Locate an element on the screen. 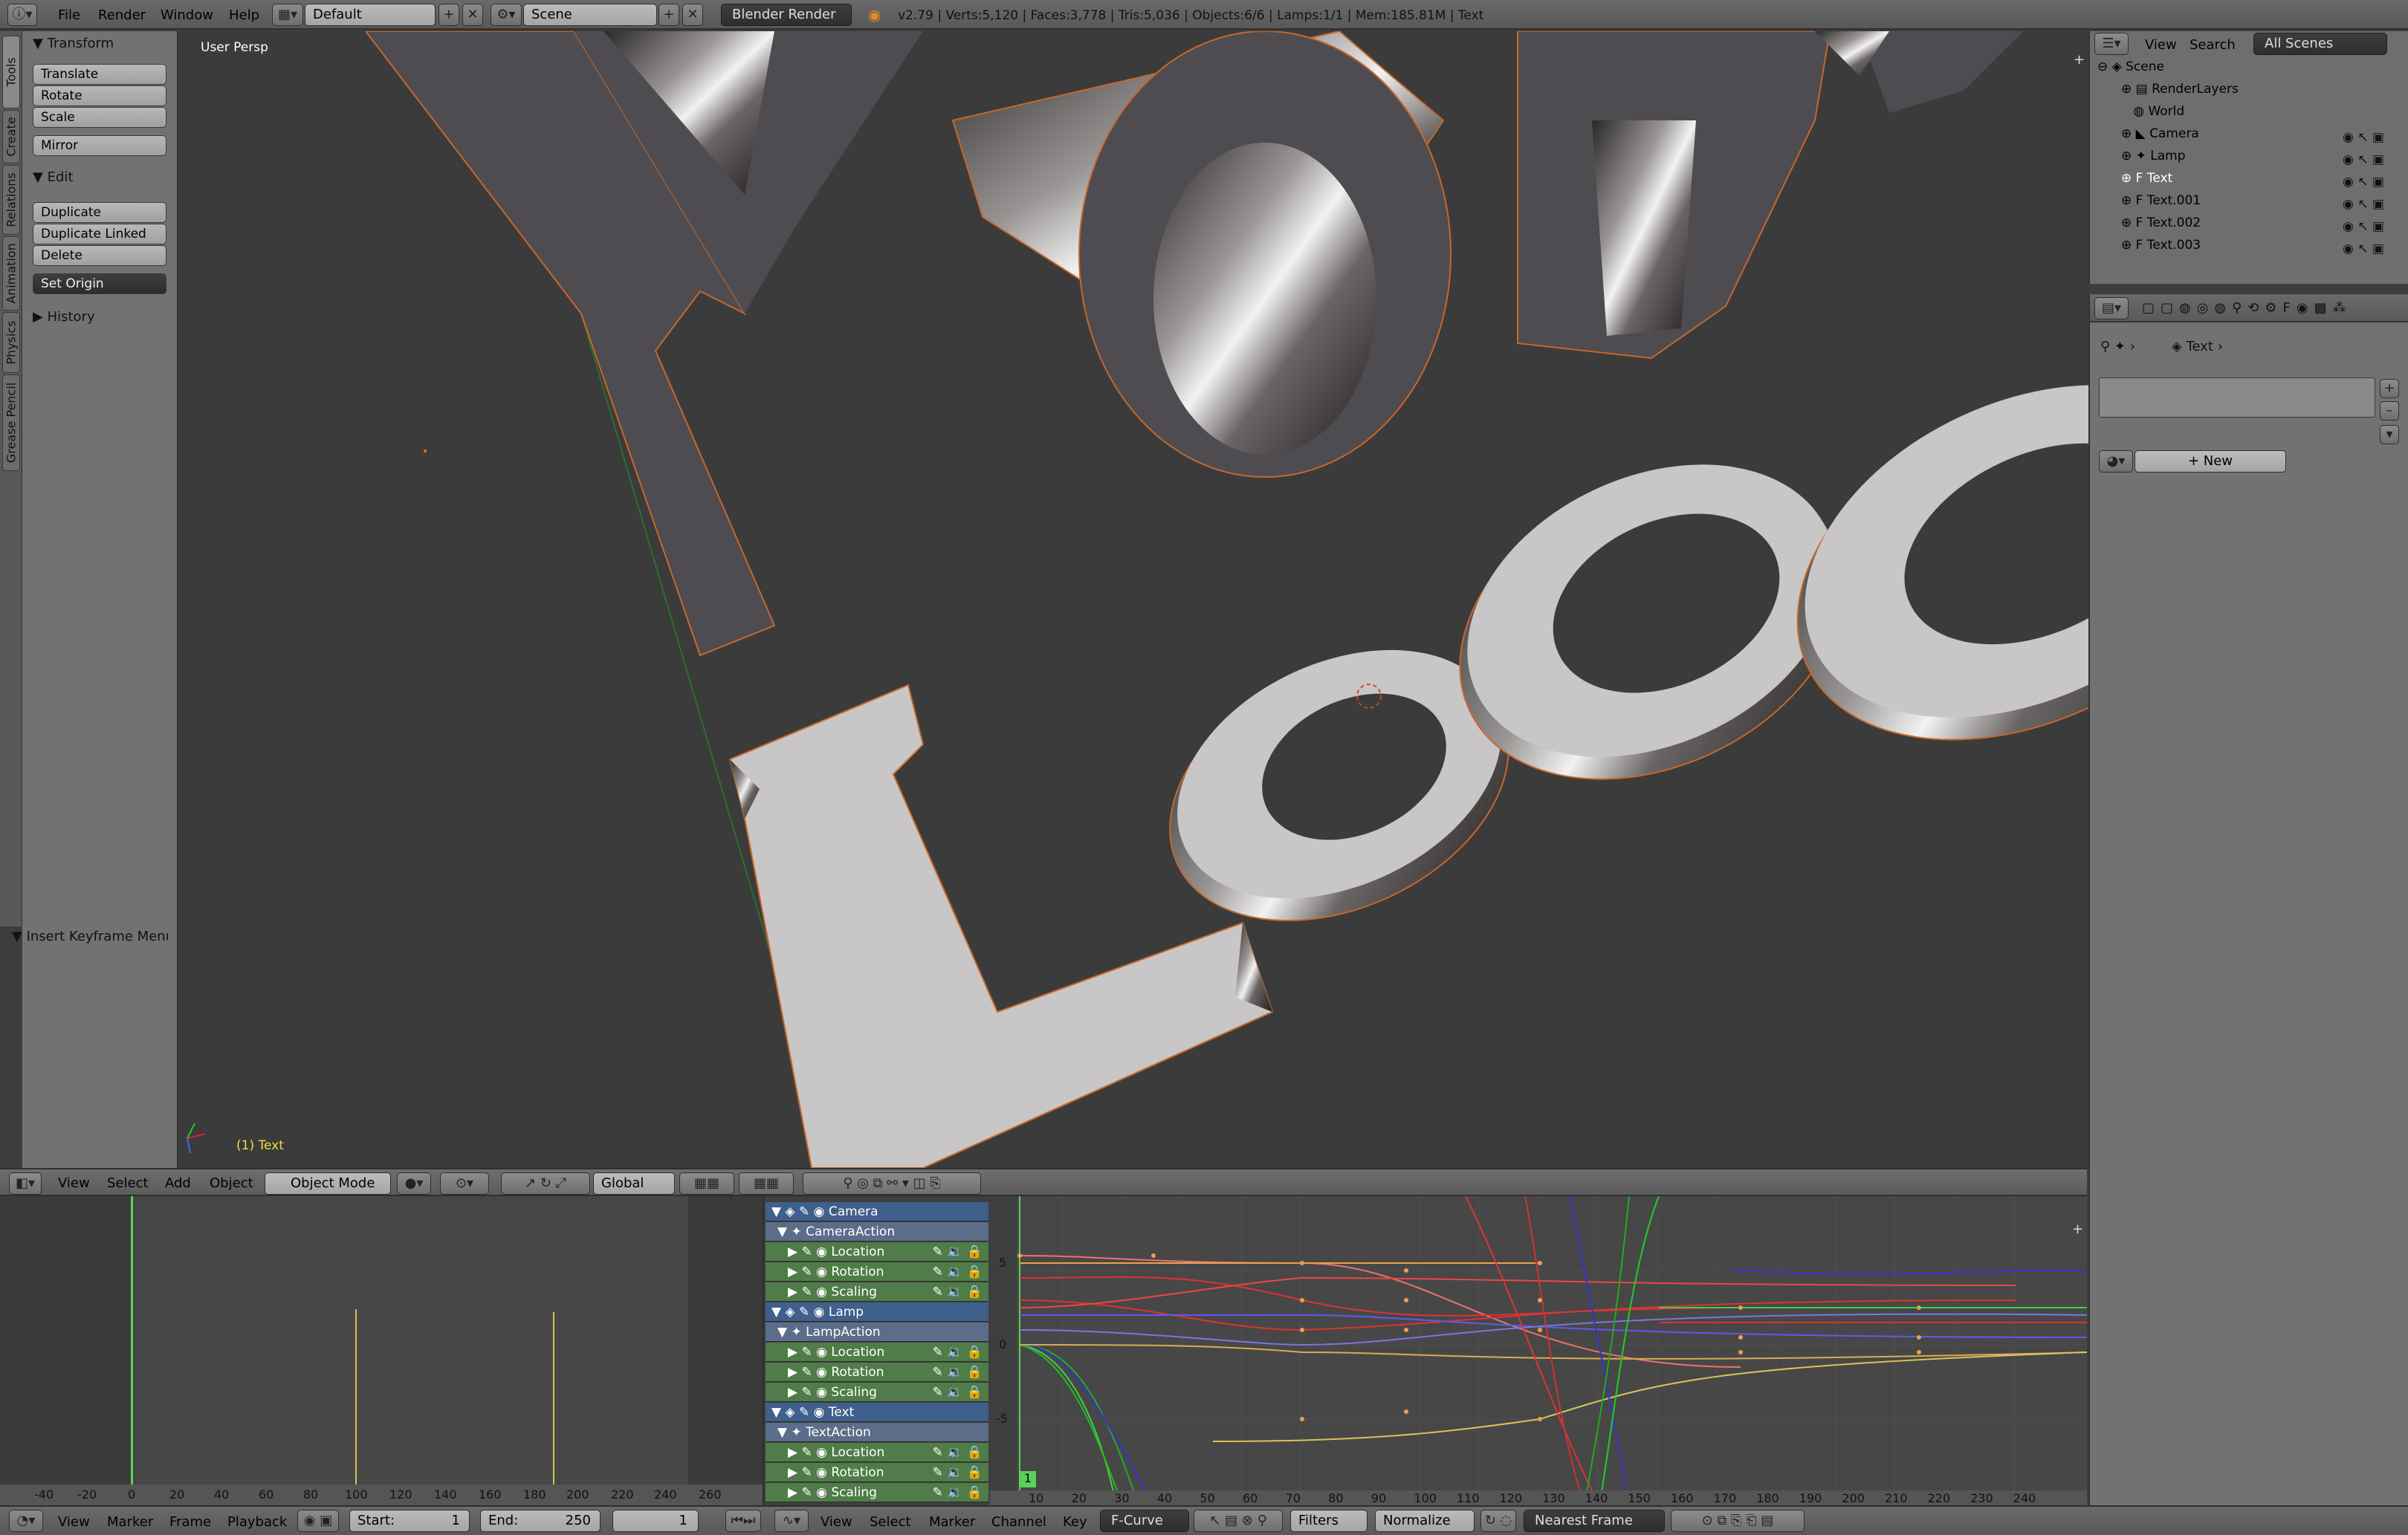 The image size is (2408, 1535). add-scene-icon: + is located at coordinates (668, 15).